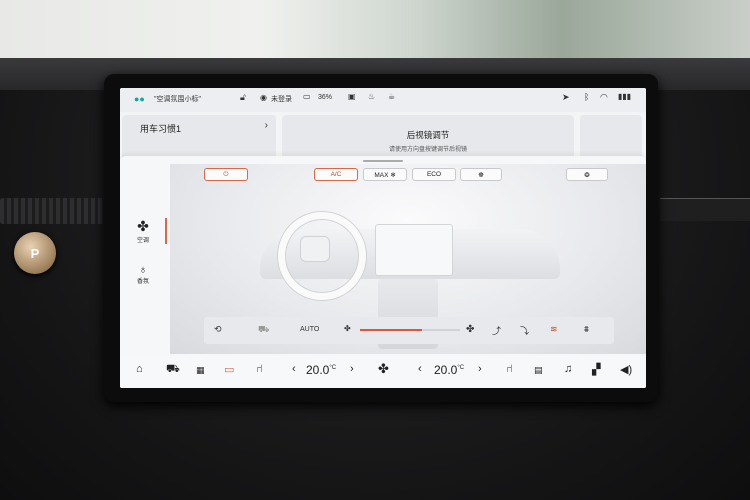  Describe the element at coordinates (200, 370) in the screenshot. I see `front-defrost-icon: ▦` at that location.